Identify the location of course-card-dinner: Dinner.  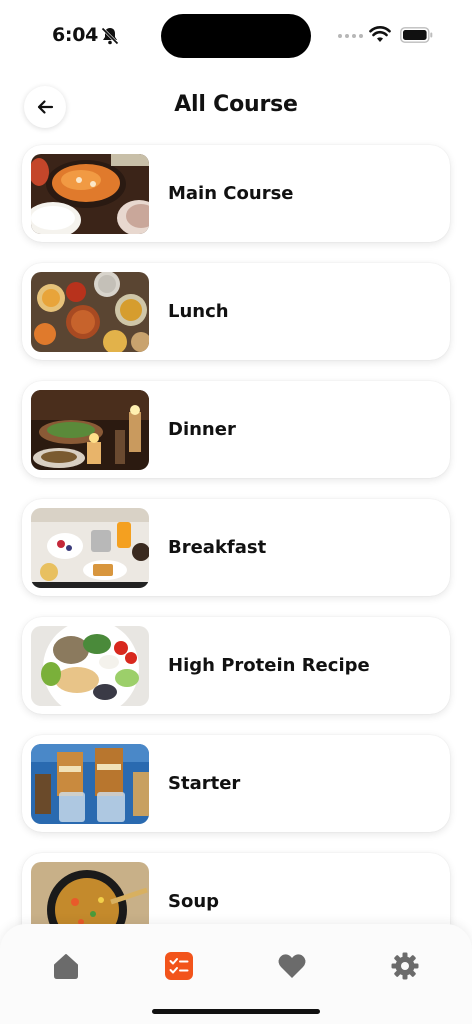
(236, 429).